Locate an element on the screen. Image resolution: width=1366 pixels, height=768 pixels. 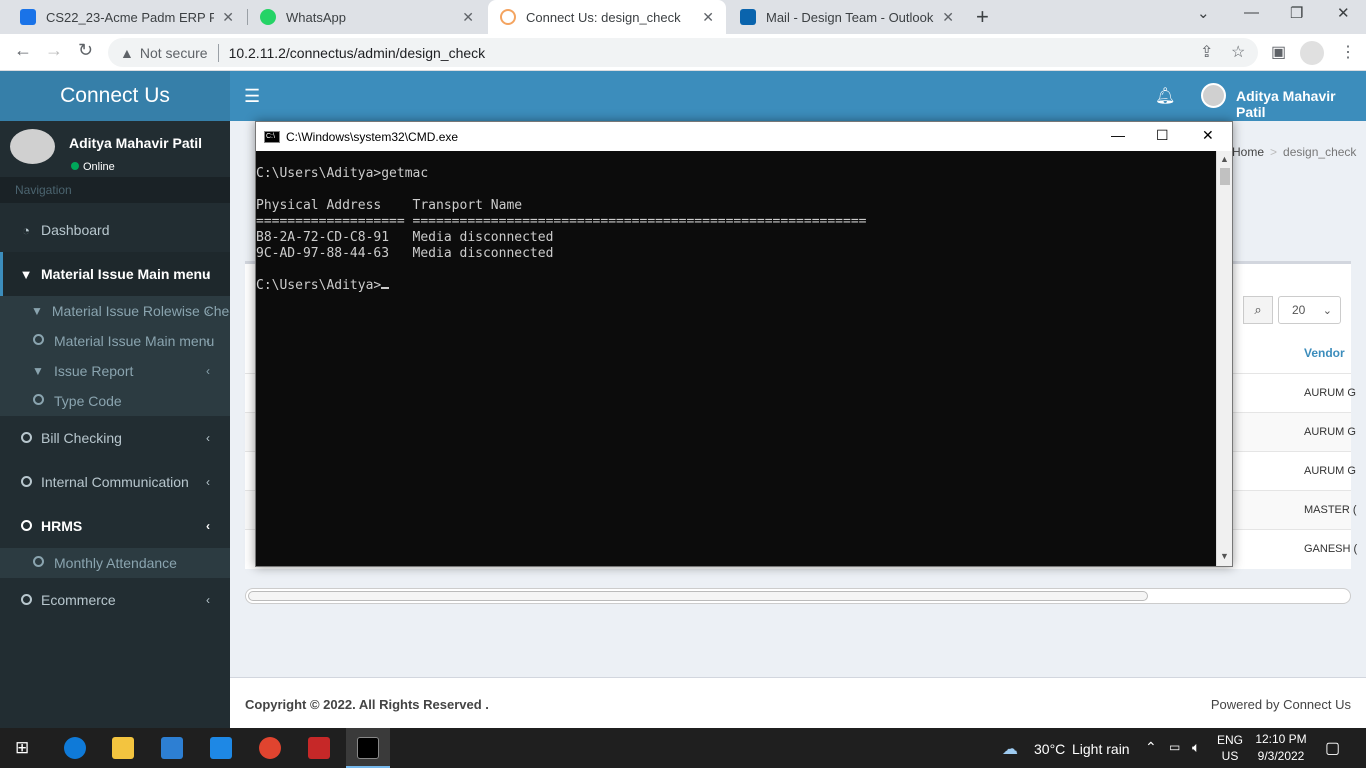
console-line: C:\Users\Aditya>getmac is located at coordinates (342, 173).